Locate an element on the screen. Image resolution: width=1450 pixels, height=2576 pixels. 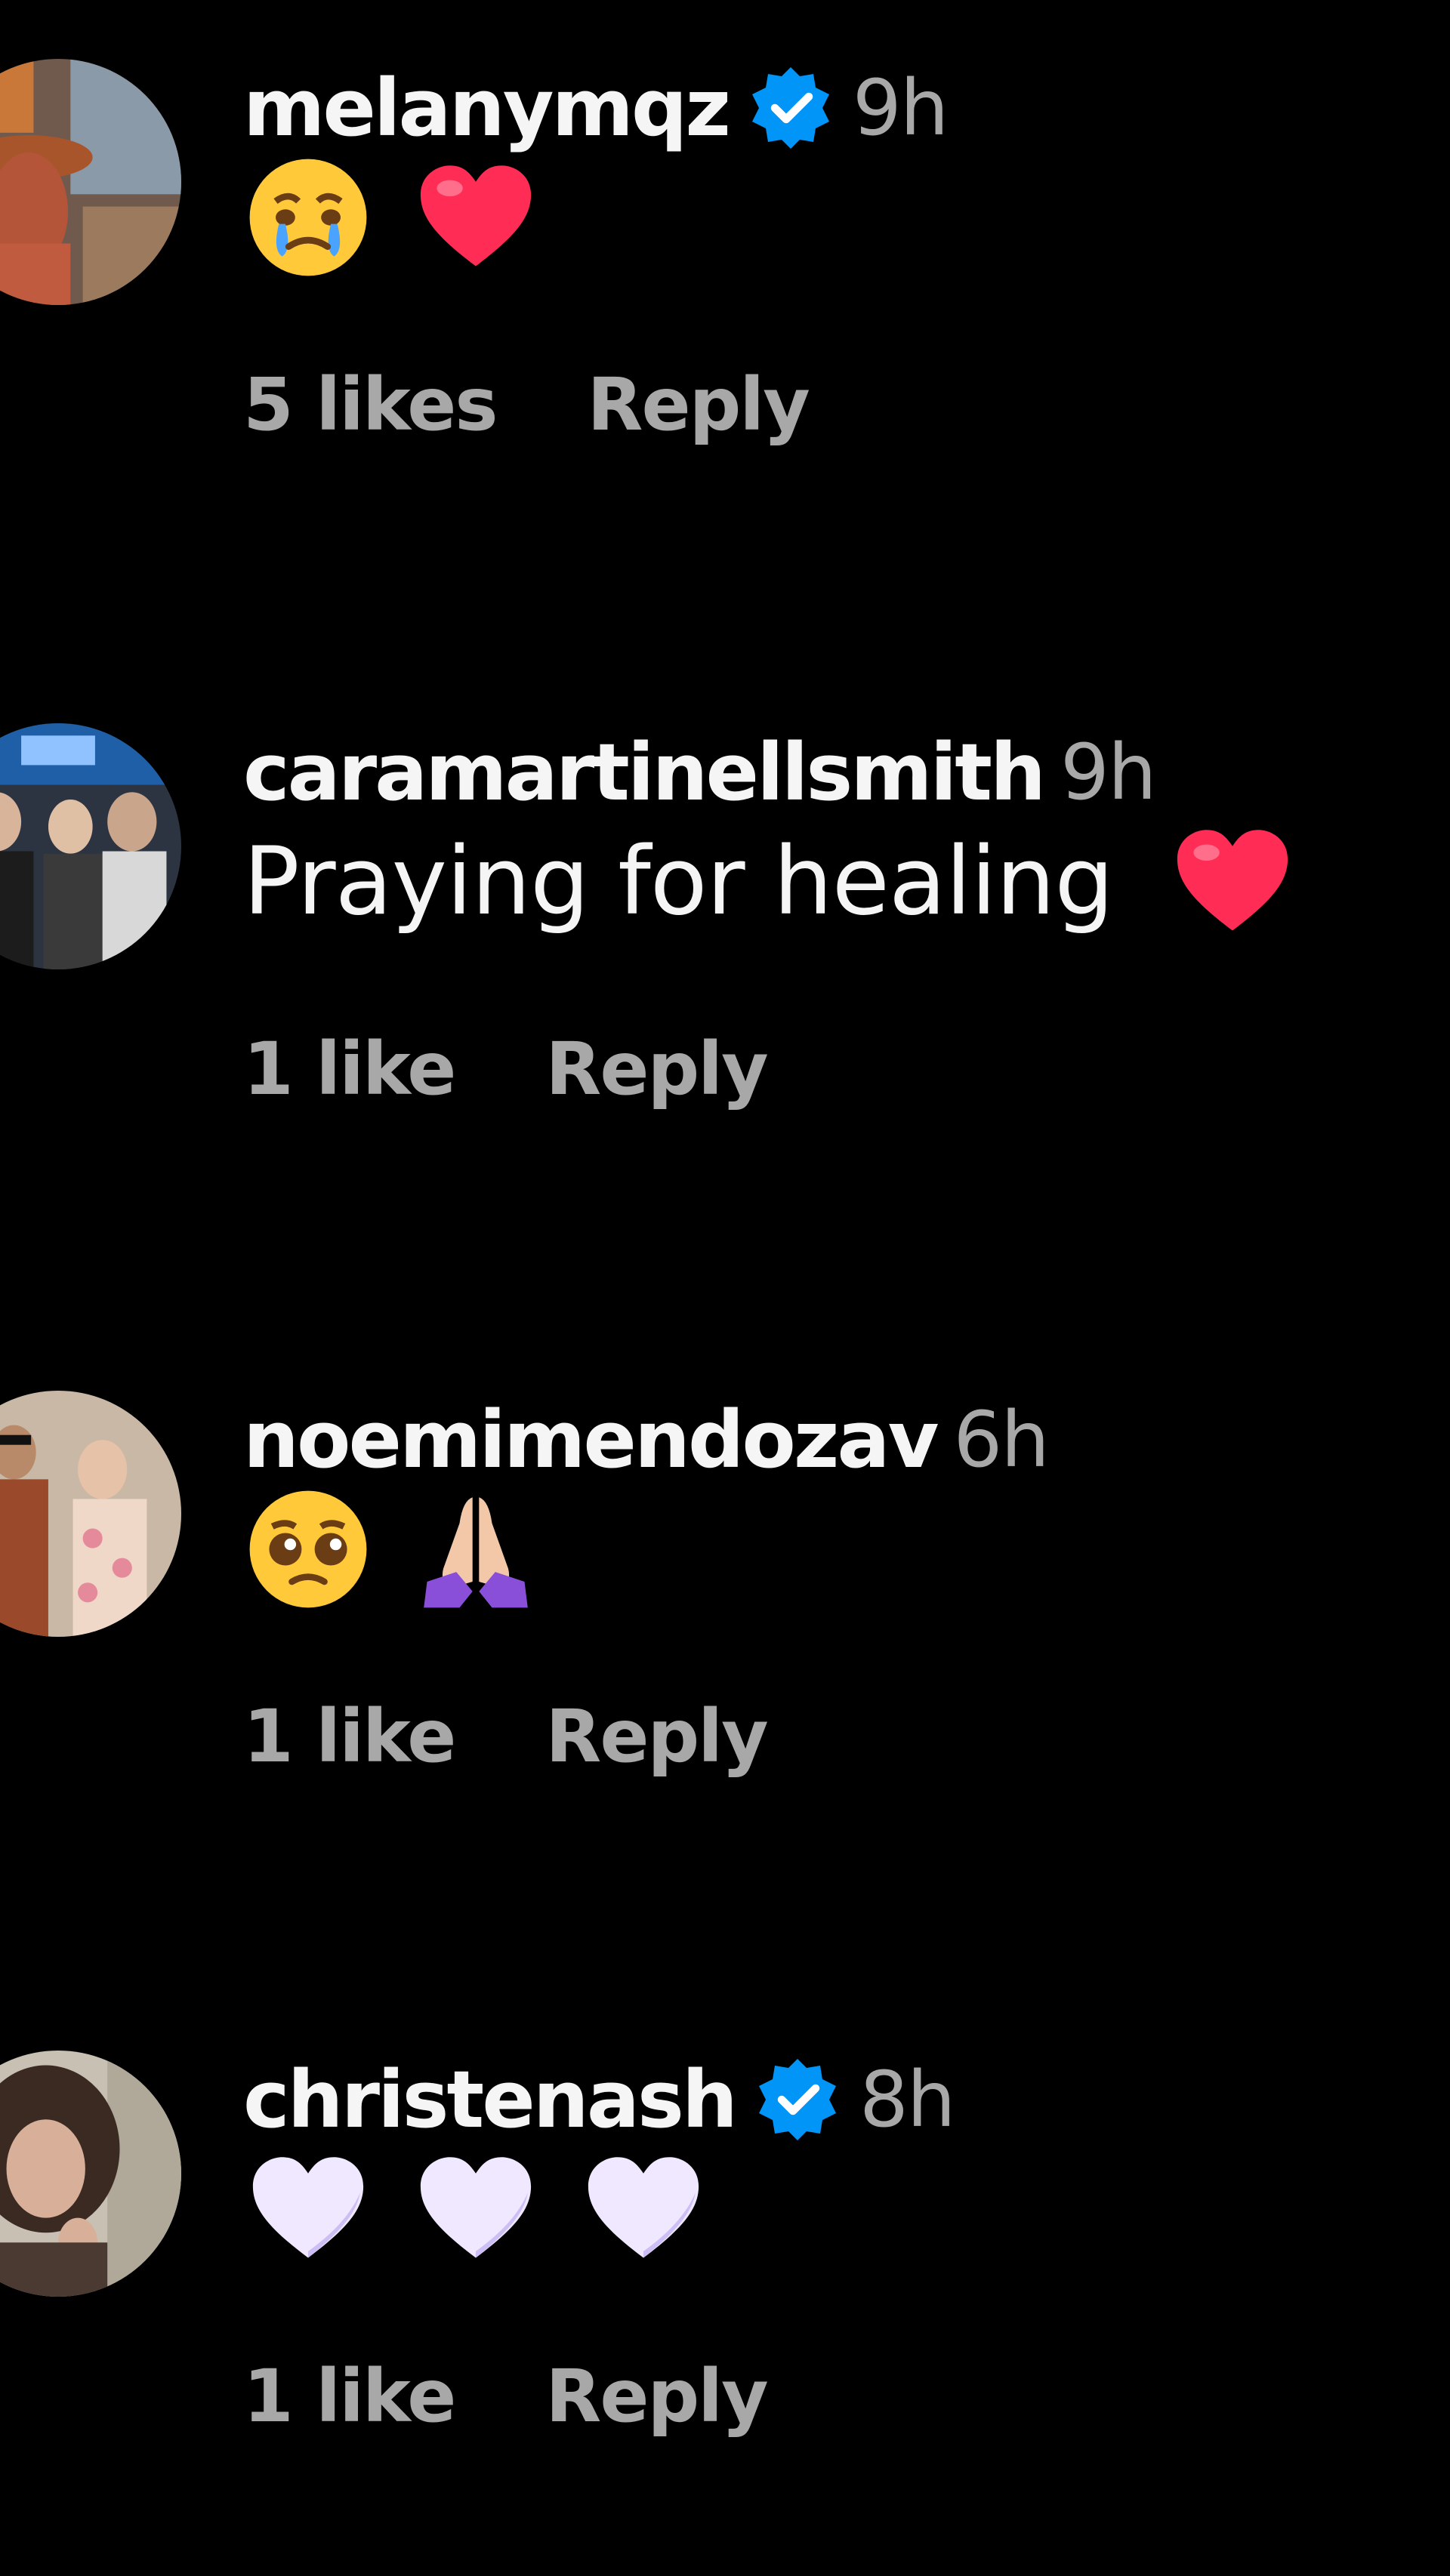
likes-count: 5 likes is located at coordinates (371, 404).